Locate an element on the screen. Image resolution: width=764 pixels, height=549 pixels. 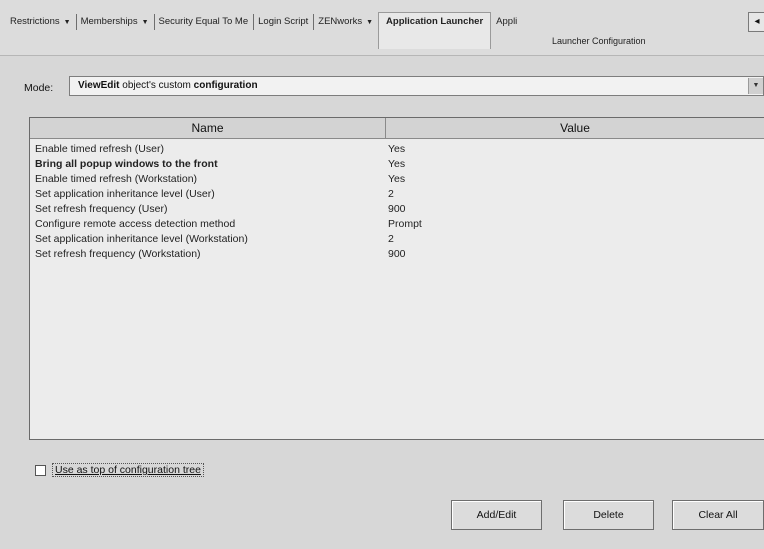
add-edit-button: Add/Edit is located at coordinates (496, 515).